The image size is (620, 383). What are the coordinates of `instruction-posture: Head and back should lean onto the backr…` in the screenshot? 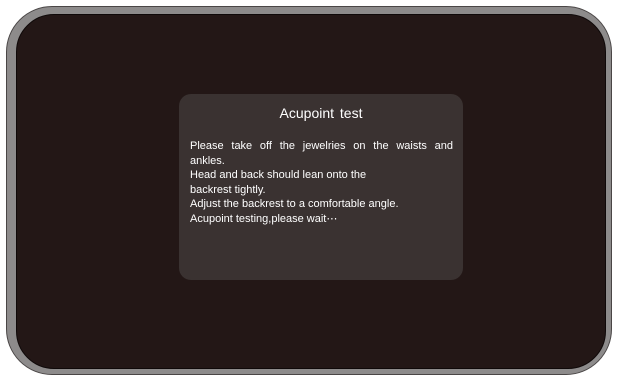 It's located at (278, 182).